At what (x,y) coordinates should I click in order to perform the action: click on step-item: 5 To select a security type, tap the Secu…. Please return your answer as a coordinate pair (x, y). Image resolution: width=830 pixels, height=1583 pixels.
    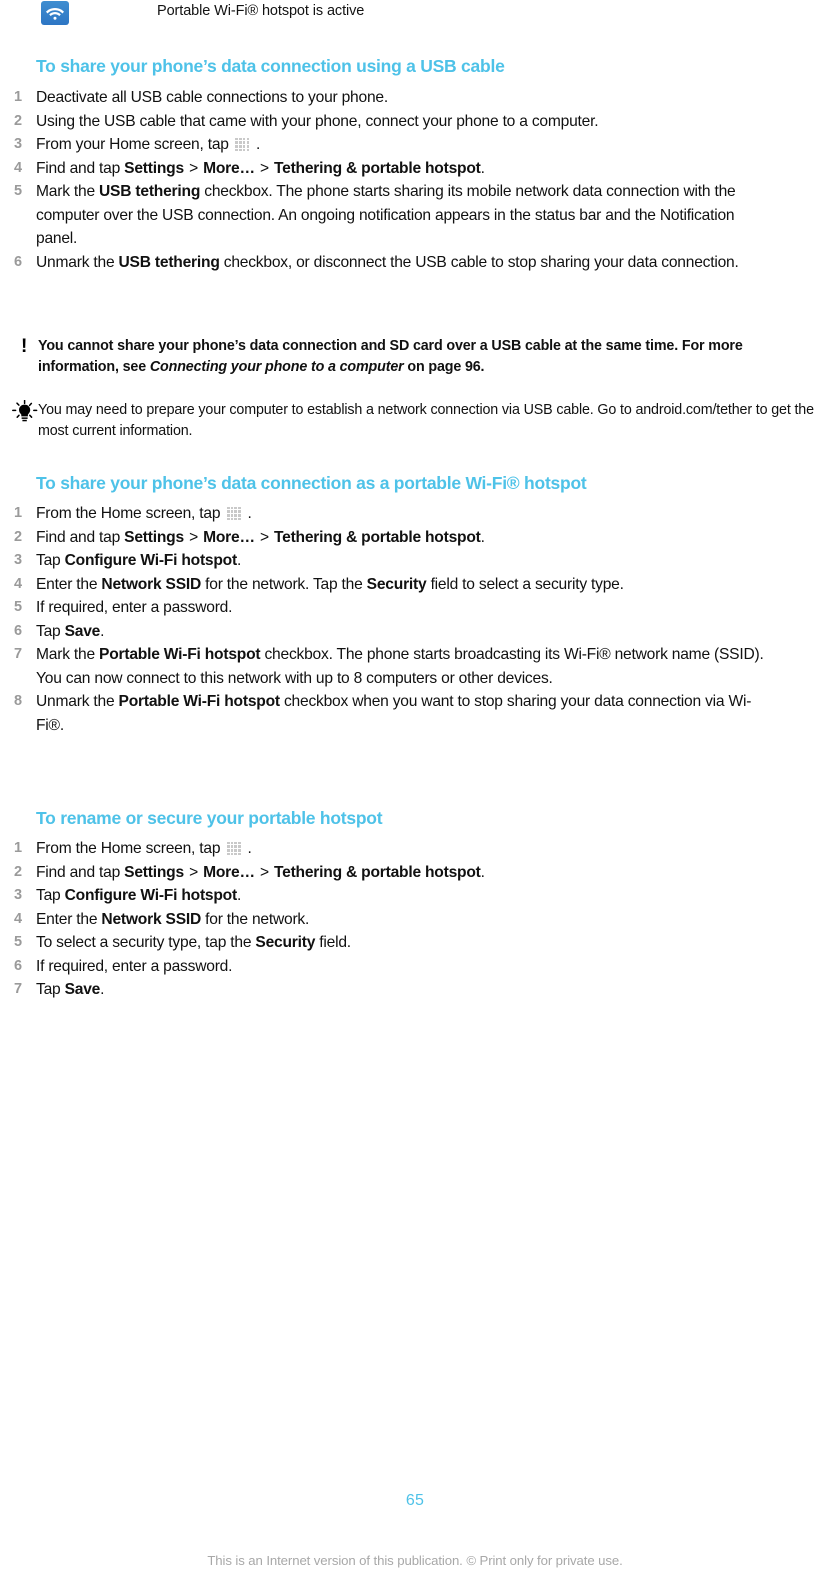
    Looking at the image, I should click on (415, 943).